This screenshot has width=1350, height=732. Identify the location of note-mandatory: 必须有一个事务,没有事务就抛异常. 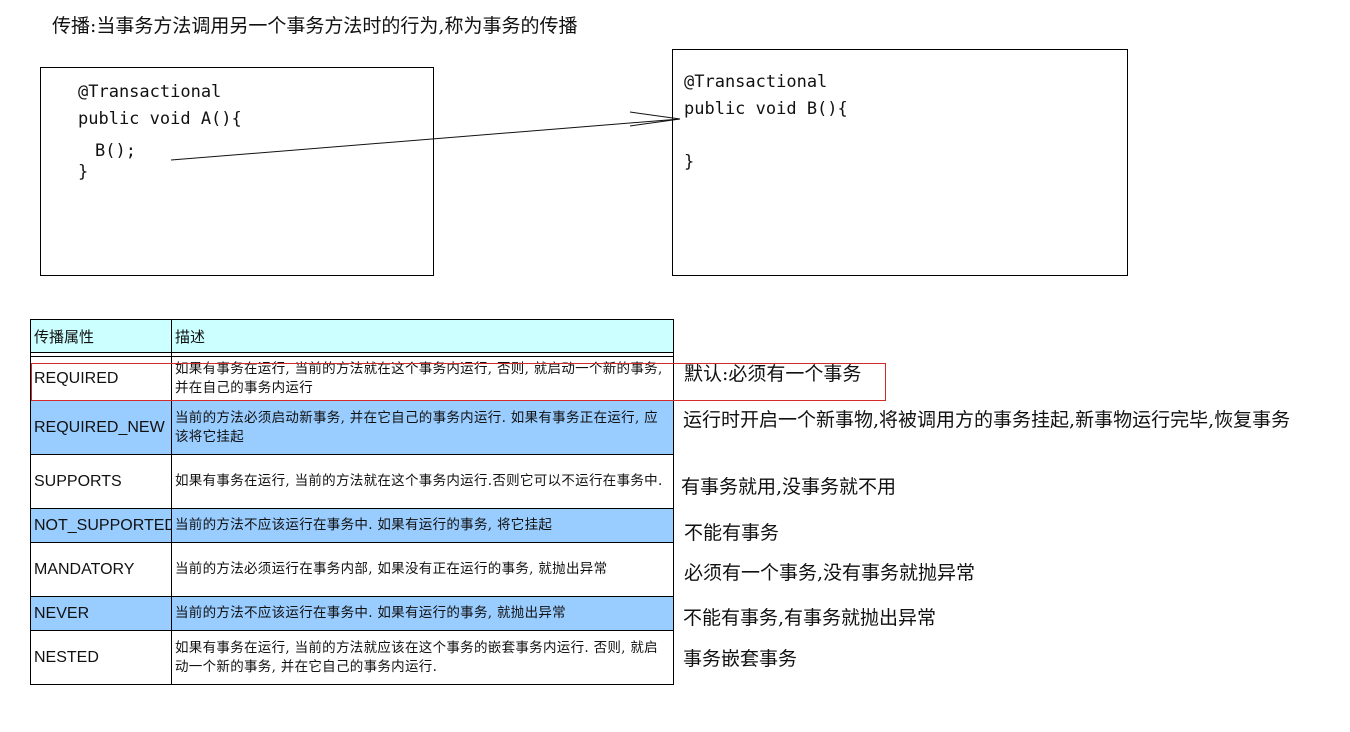
(830, 573).